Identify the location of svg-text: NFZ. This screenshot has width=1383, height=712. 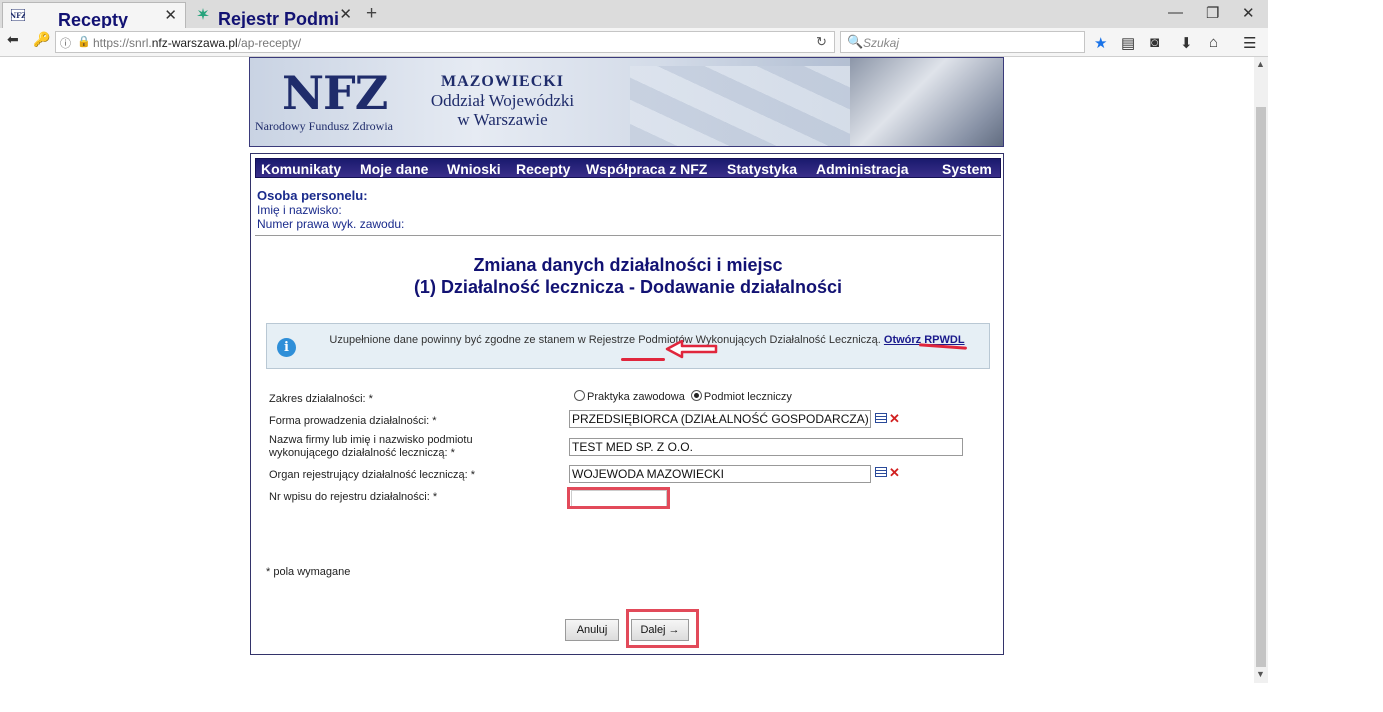
(18, 15).